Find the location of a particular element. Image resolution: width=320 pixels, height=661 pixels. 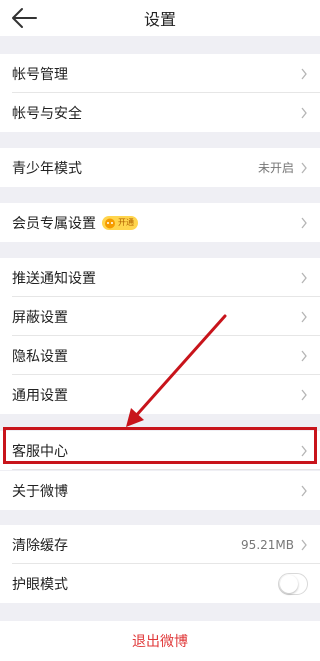

logout-label: 退出微博 is located at coordinates (160, 642).